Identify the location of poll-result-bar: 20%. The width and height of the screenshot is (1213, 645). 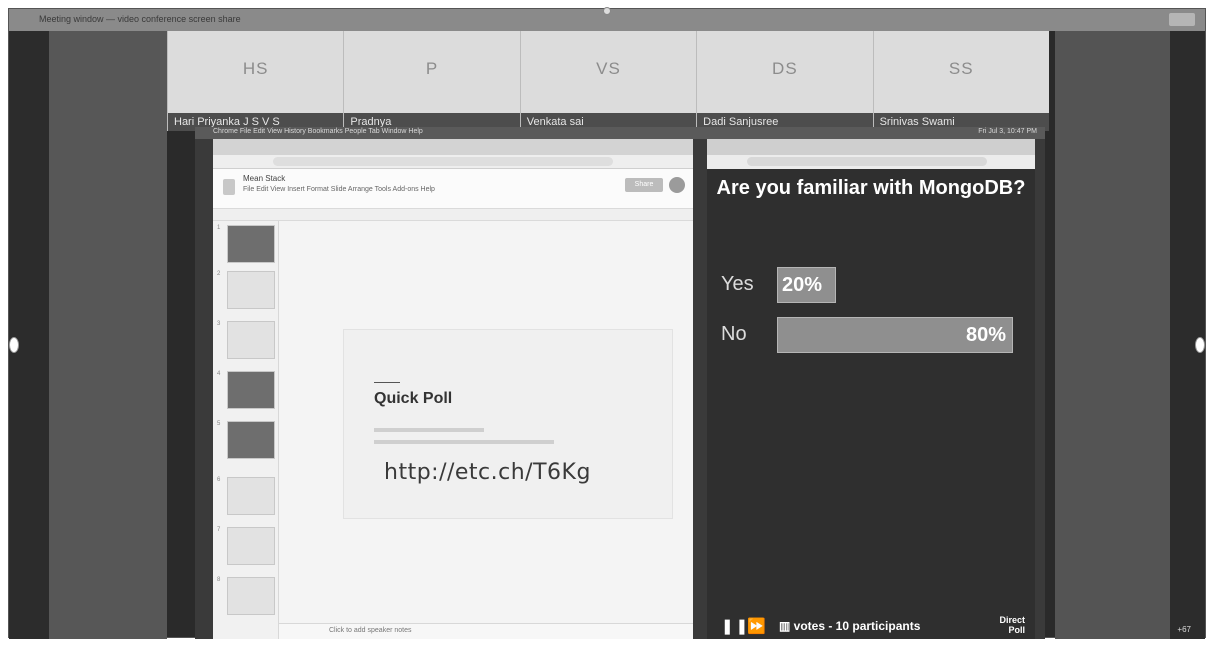
(806, 285).